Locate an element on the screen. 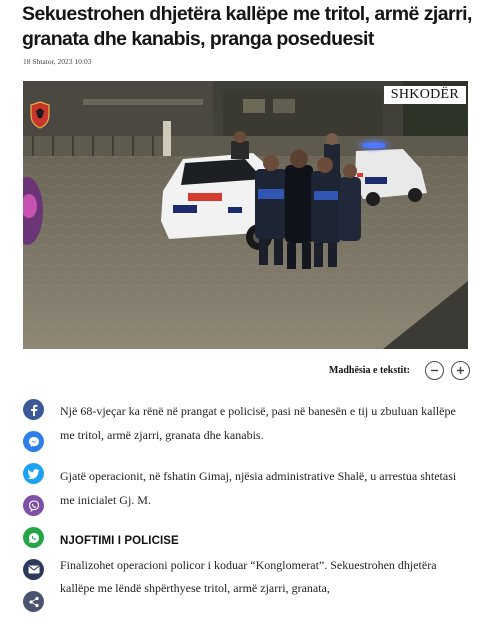 The image size is (482, 623). share-messenger-button is located at coordinates (33, 441).